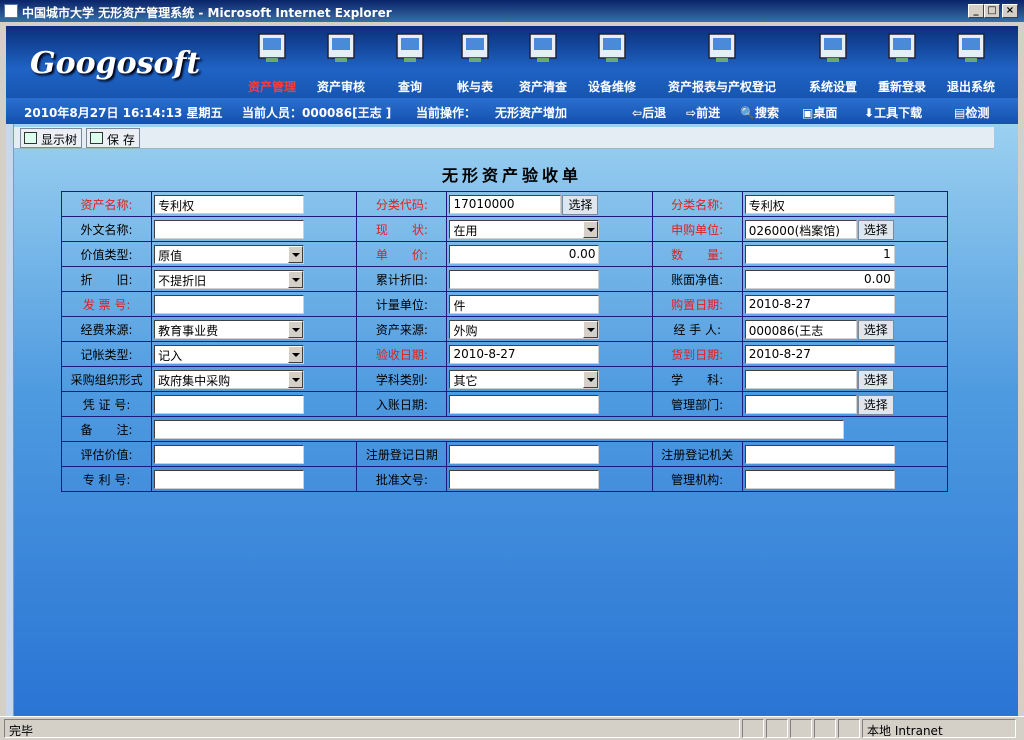 Image resolution: width=1024 pixels, height=740 pixels. I want to click on forward-button: ⇨前进, so click(703, 112).